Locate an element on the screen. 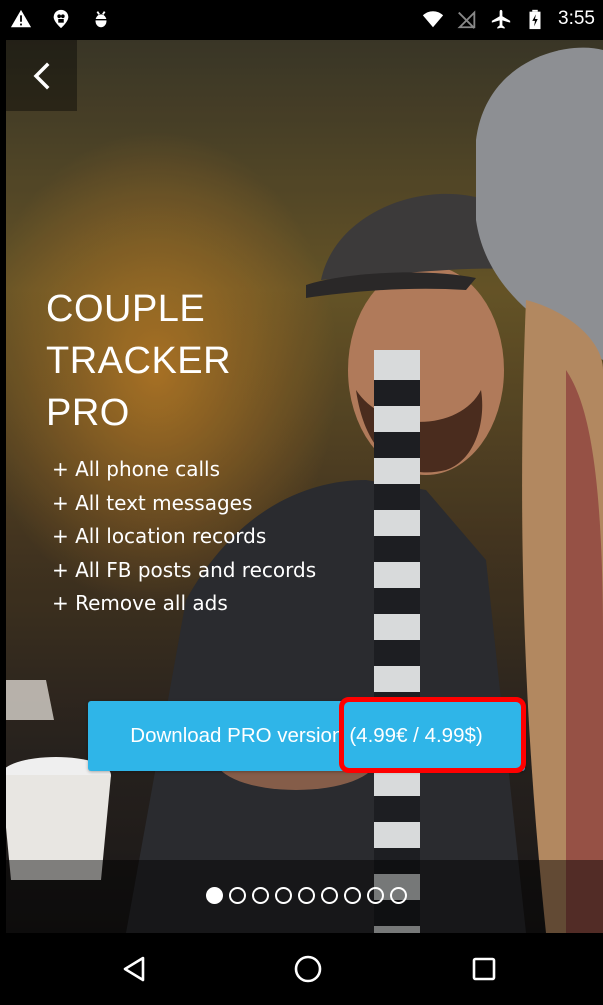 The image size is (603, 1005). page-indicator is located at coordinates (306, 895).